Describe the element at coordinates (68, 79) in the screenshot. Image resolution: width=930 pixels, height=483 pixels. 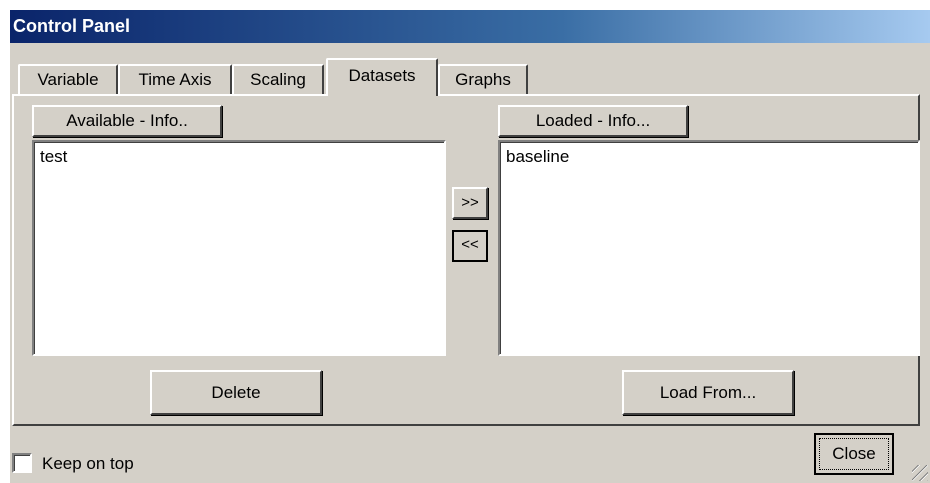
I see `tab-variable: Variable` at that location.